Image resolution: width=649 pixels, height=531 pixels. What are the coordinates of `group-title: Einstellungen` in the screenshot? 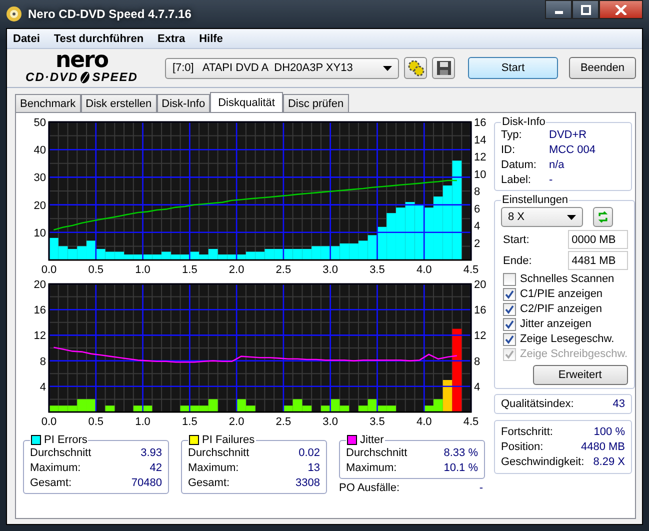 It's located at (535, 200).